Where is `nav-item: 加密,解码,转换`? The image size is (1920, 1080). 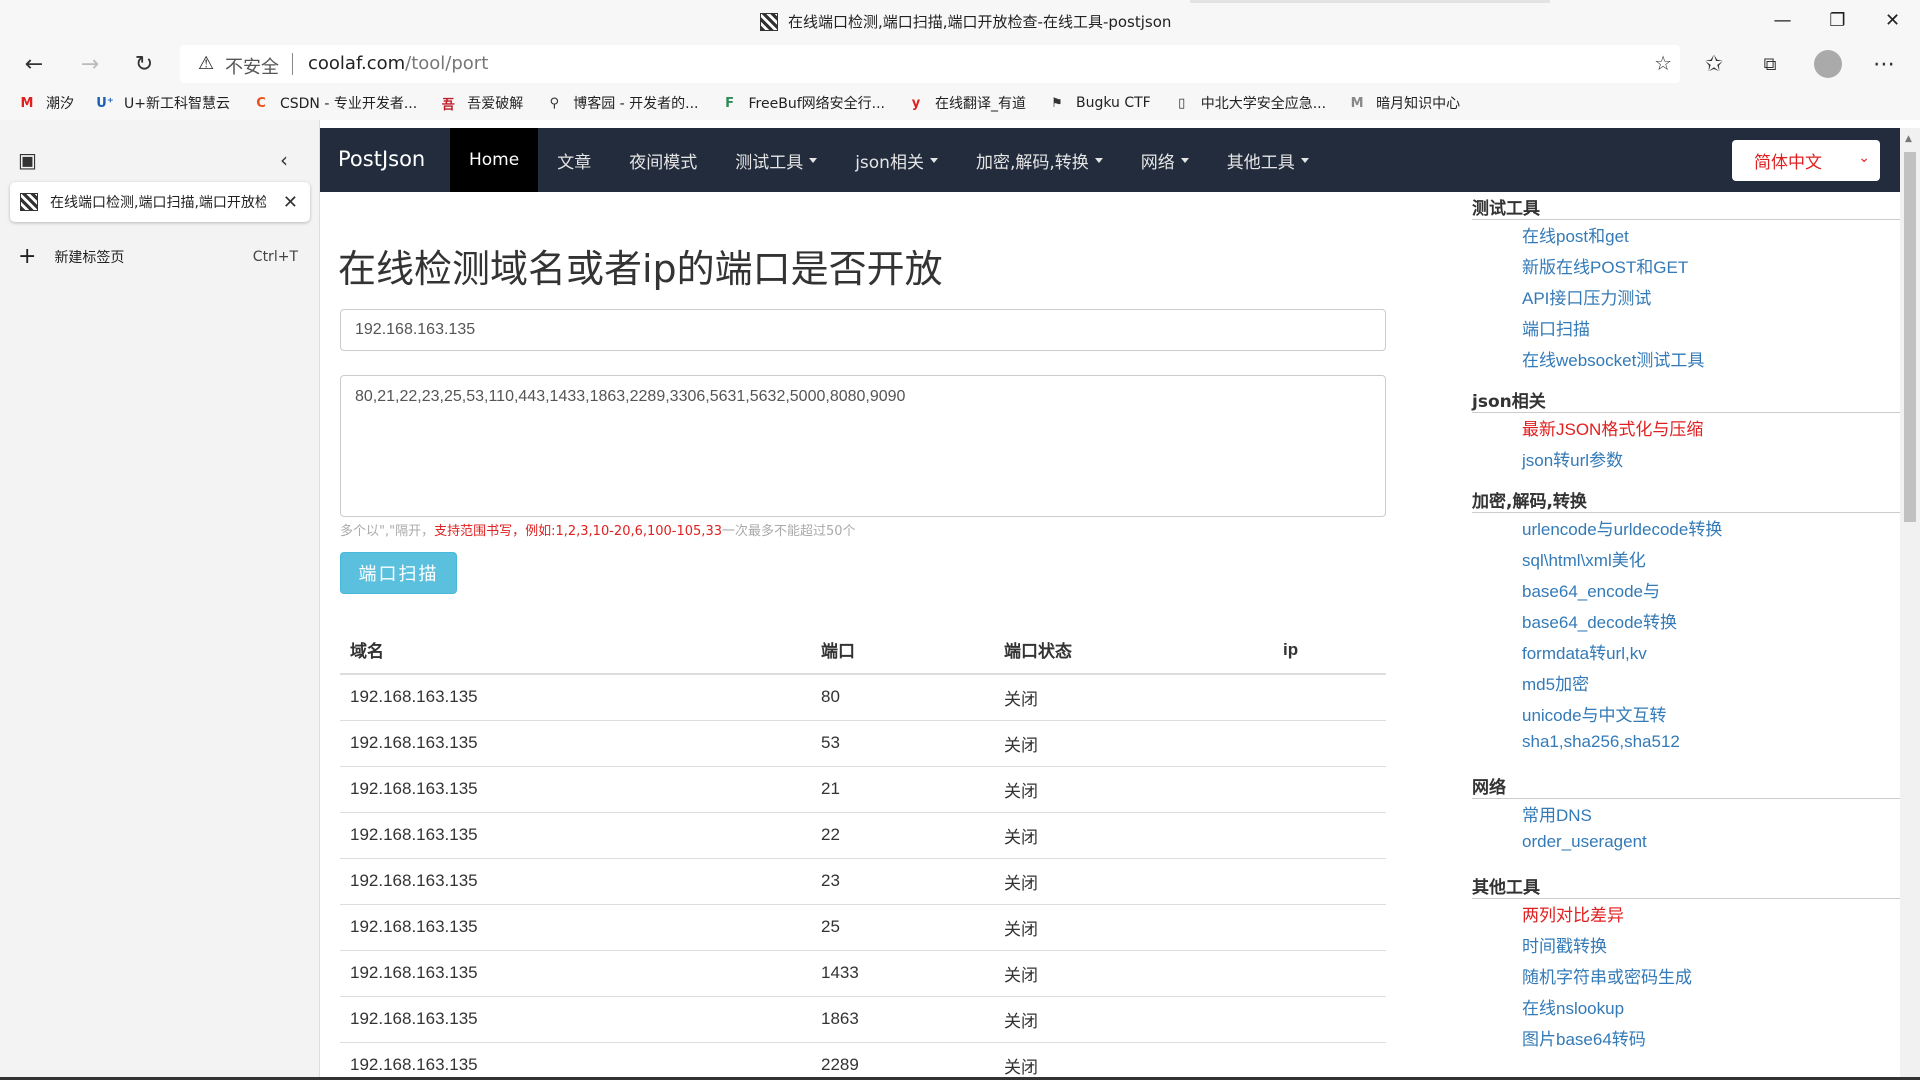
nav-item: 加密,解码,转换 is located at coordinates (1039, 160).